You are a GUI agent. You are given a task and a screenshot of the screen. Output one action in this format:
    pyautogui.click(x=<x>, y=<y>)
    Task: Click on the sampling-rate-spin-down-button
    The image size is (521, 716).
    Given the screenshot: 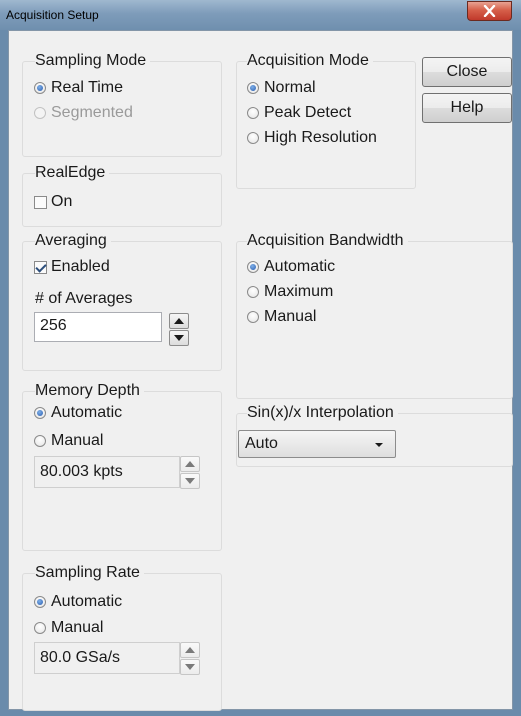 What is the action you would take?
    pyautogui.click(x=190, y=667)
    